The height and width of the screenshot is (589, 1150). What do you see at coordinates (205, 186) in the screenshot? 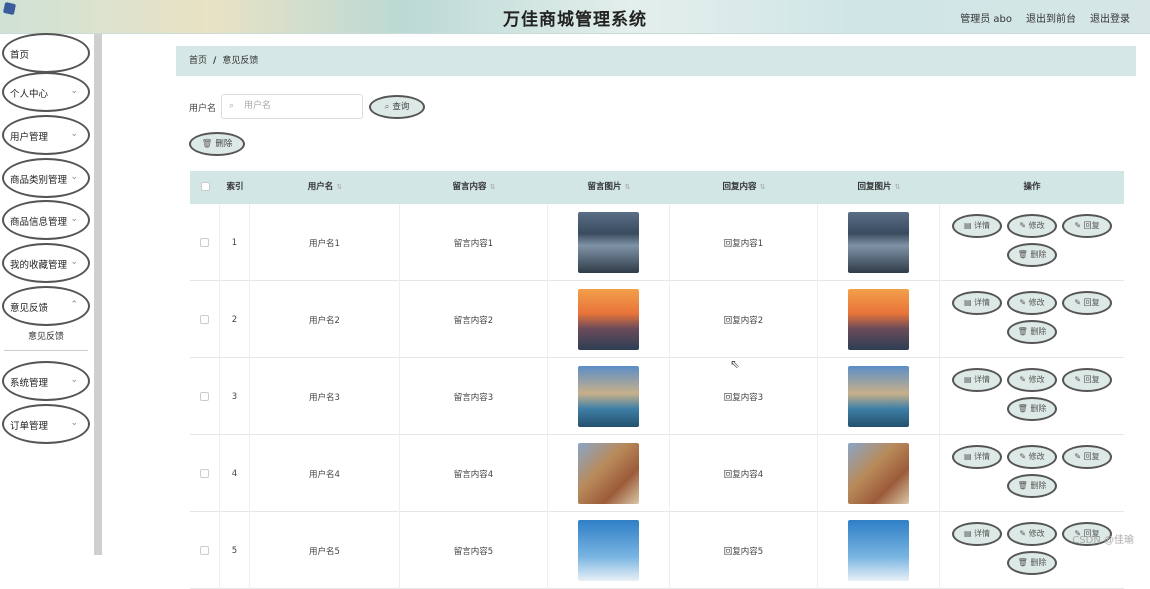
I see `select-all-checkbox` at bounding box center [205, 186].